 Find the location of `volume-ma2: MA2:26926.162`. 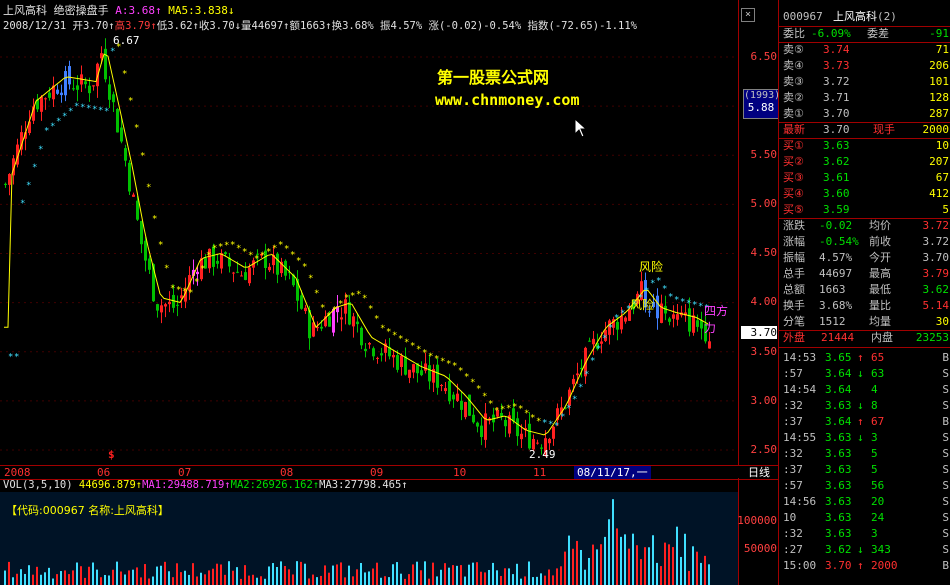

volume-ma2: MA2:26926.162 is located at coordinates (271, 485).